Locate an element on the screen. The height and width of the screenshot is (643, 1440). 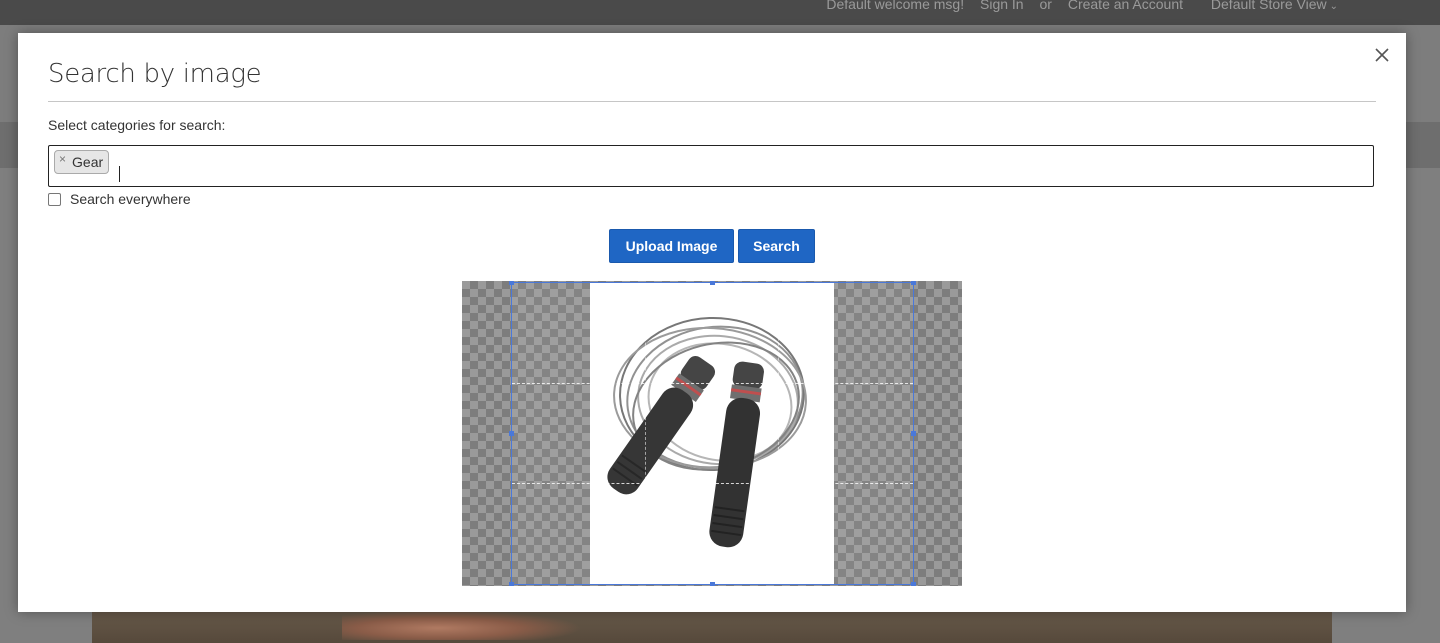
crop-handle-ne is located at coordinates (913, 283).